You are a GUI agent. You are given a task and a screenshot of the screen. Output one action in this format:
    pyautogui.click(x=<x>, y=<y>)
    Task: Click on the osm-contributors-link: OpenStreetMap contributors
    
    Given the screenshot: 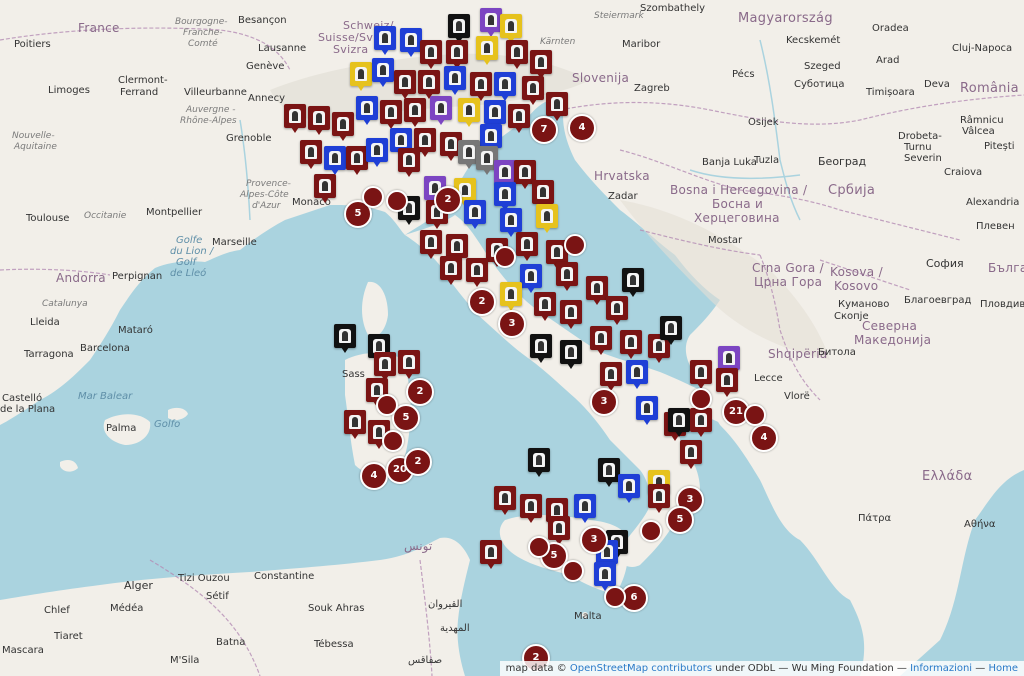 What is the action you would take?
    pyautogui.click(x=641, y=668)
    